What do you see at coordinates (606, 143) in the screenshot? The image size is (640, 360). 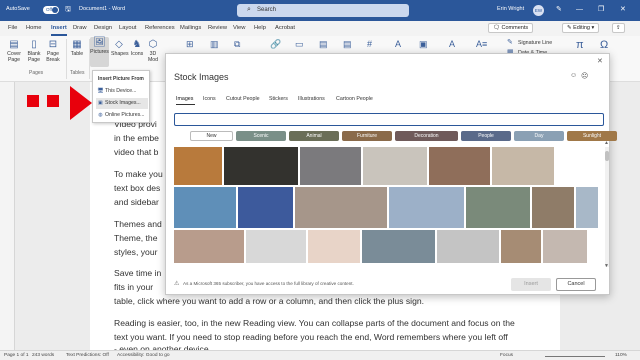 I see `scroll-up-icon: ▲` at bounding box center [606, 143].